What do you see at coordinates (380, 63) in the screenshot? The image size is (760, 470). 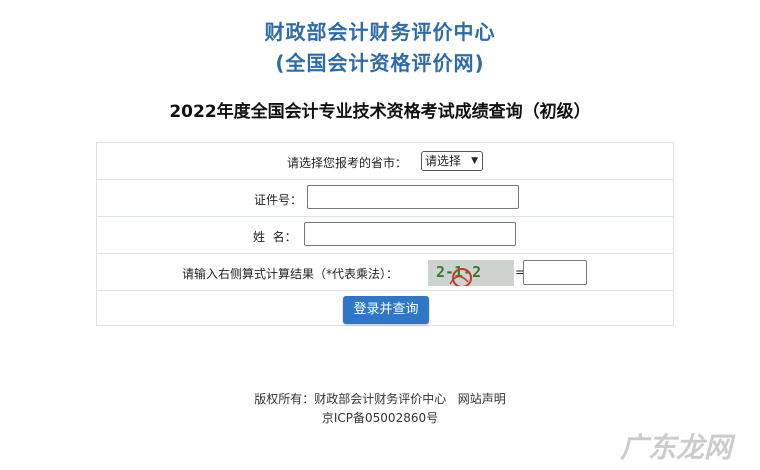 I see `site-title-line2: (全国会计资格评价网)` at bounding box center [380, 63].